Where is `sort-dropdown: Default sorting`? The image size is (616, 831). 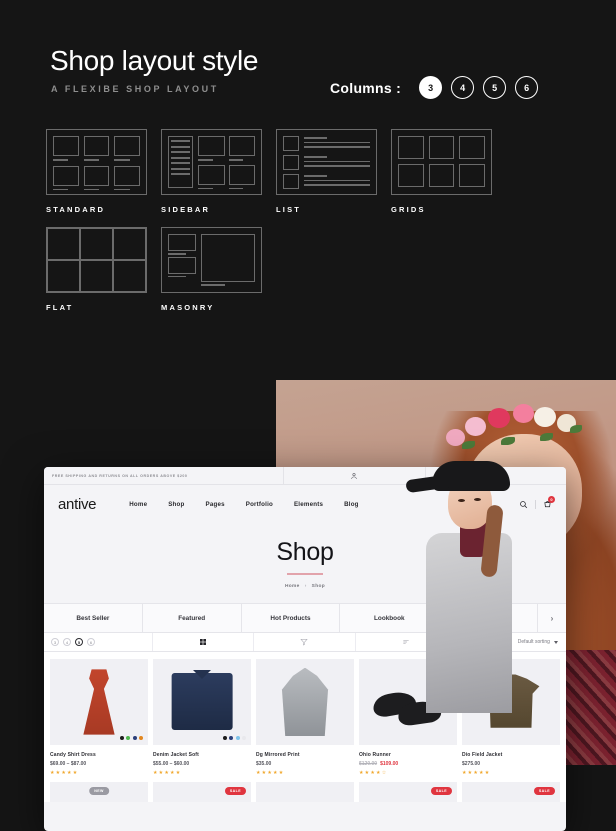
sort-dropdown: Default sorting is located at coordinates (511, 642).